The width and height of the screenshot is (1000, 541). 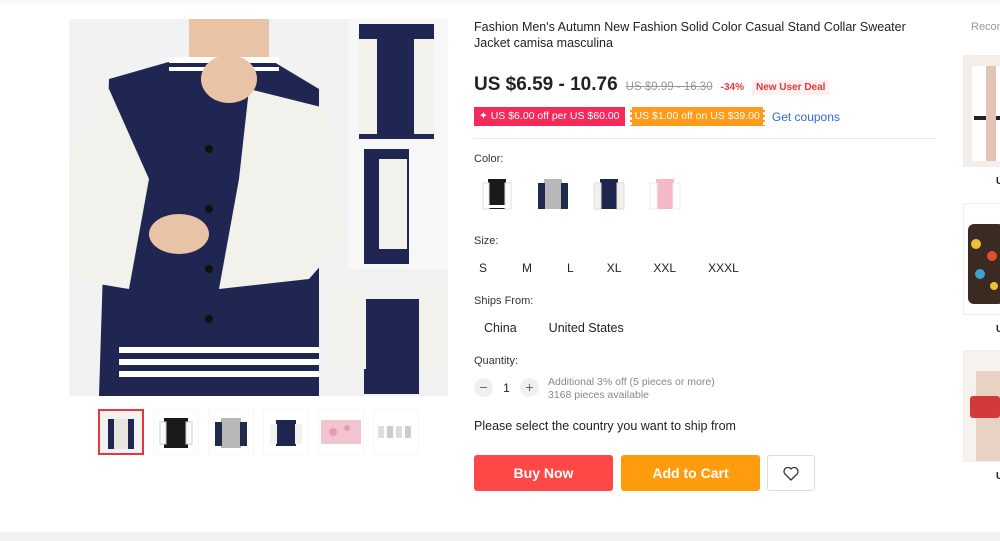 What do you see at coordinates (500, 536) in the screenshot?
I see `bottom-band` at bounding box center [500, 536].